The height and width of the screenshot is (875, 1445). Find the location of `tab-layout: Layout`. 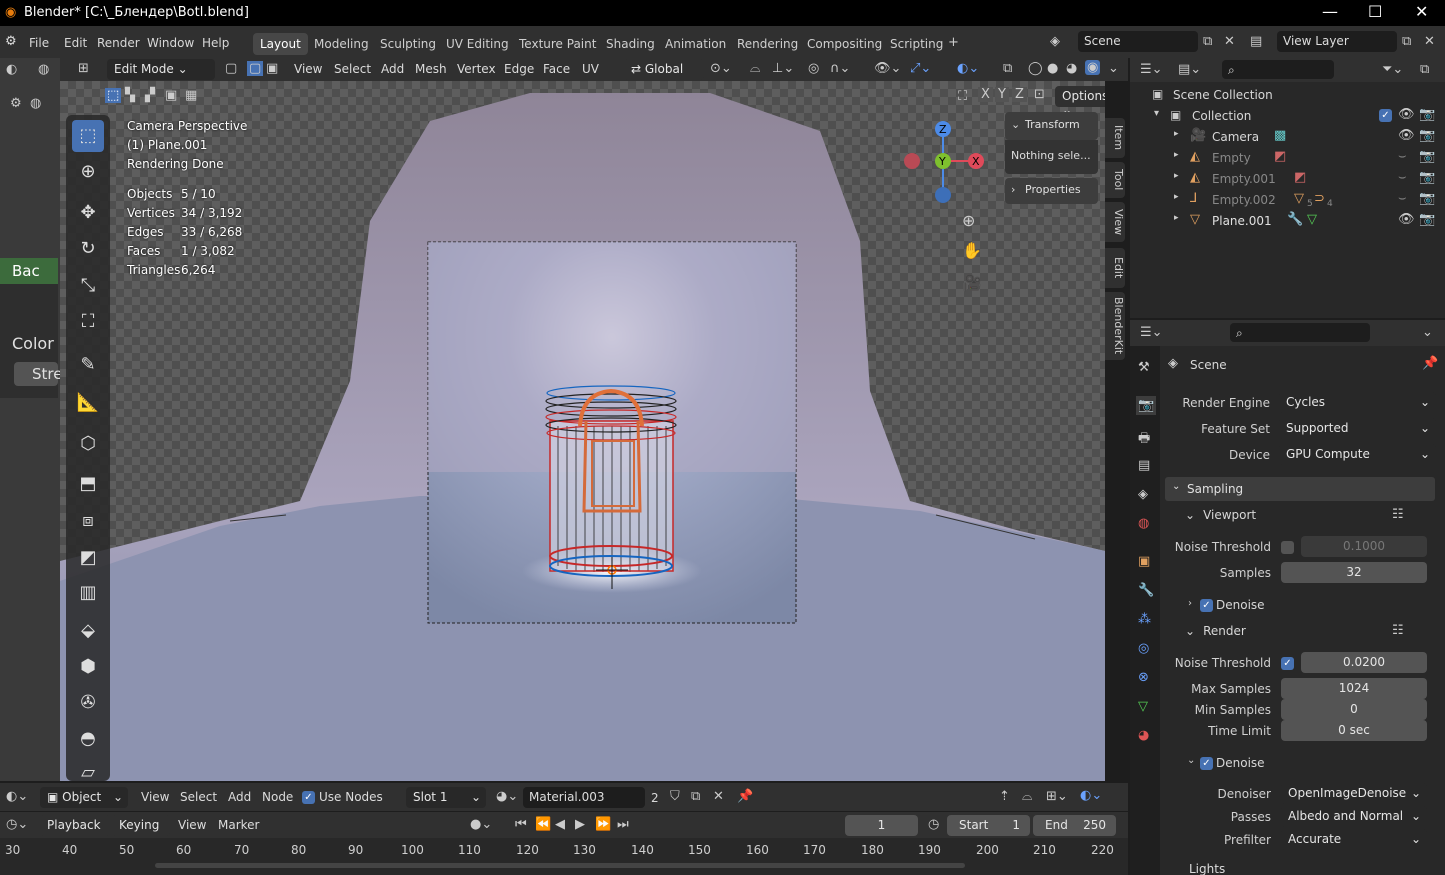

tab-layout: Layout is located at coordinates (280, 44).